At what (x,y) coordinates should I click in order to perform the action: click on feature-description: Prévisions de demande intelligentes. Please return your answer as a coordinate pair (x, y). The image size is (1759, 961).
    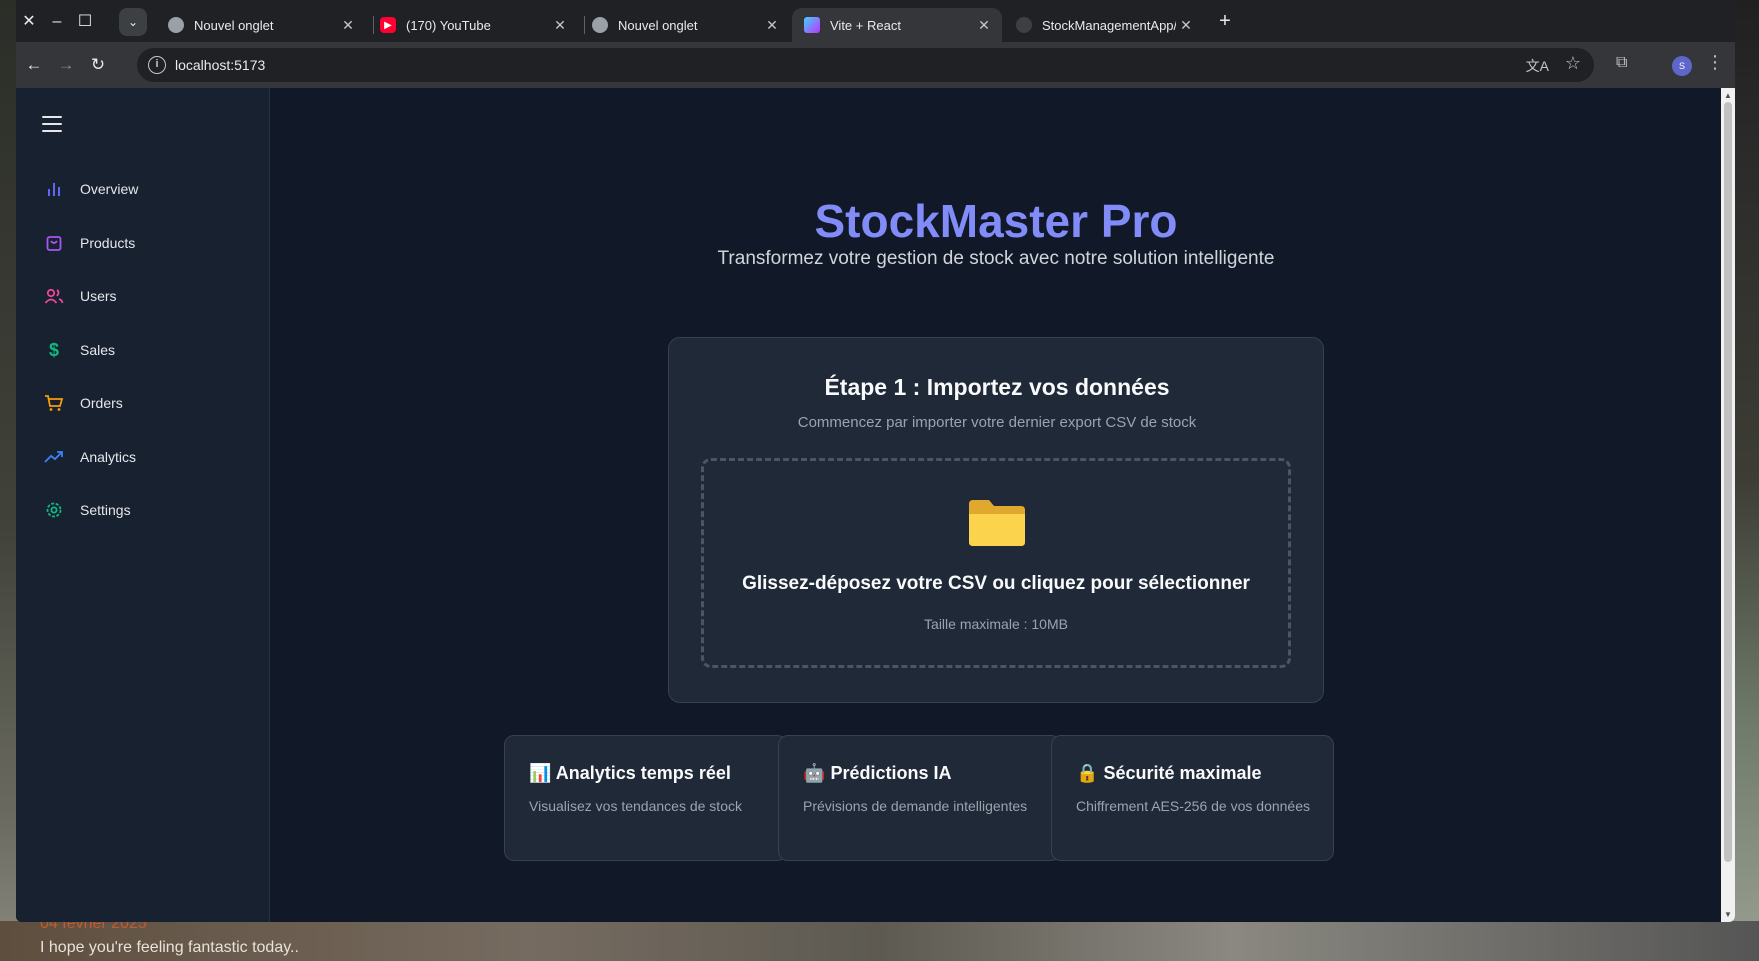
    Looking at the image, I should click on (915, 806).